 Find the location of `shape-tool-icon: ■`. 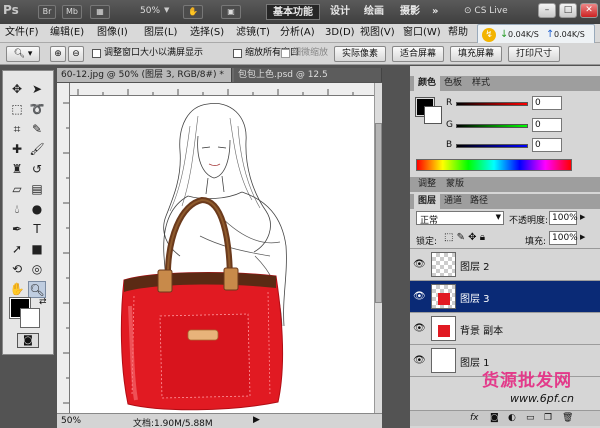

shape-tool-icon: ■ is located at coordinates (37, 249).